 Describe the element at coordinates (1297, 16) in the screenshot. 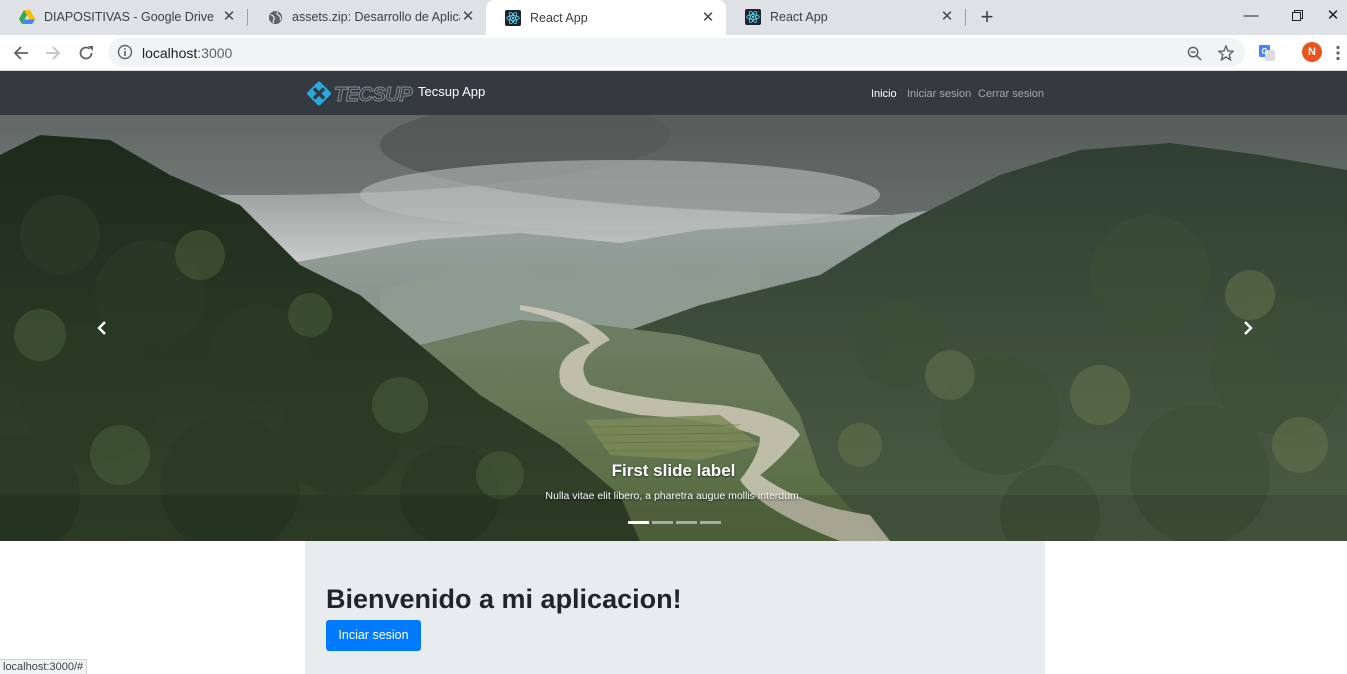

I see `restore-icon` at that location.